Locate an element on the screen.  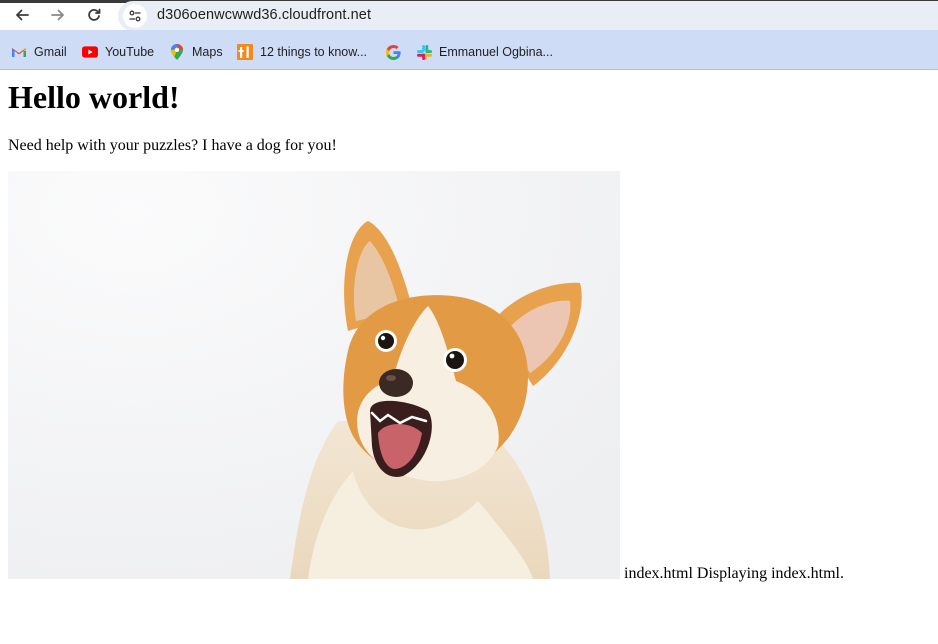
bookmark-label: Gmail is located at coordinates (50, 52).